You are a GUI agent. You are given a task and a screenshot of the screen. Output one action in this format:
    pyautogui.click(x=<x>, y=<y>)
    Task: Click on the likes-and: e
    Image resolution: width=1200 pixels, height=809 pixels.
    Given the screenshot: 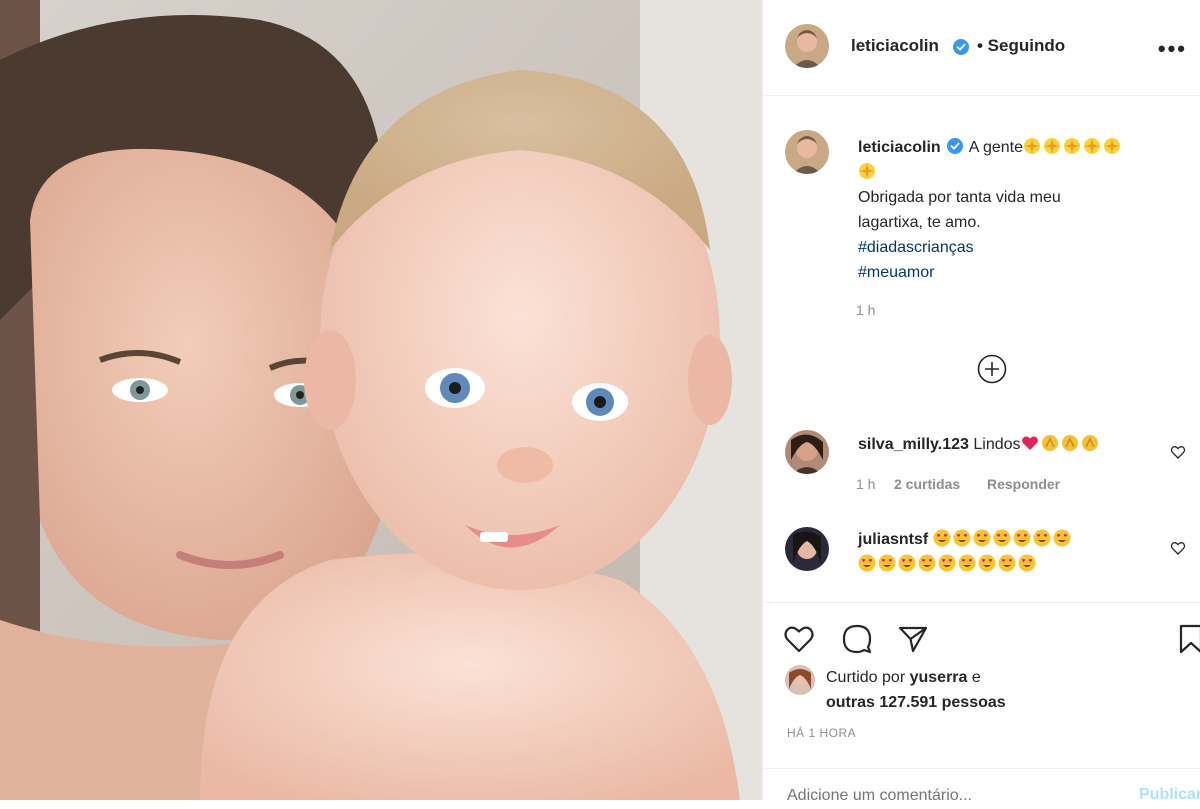 What is the action you would take?
    pyautogui.click(x=976, y=677)
    